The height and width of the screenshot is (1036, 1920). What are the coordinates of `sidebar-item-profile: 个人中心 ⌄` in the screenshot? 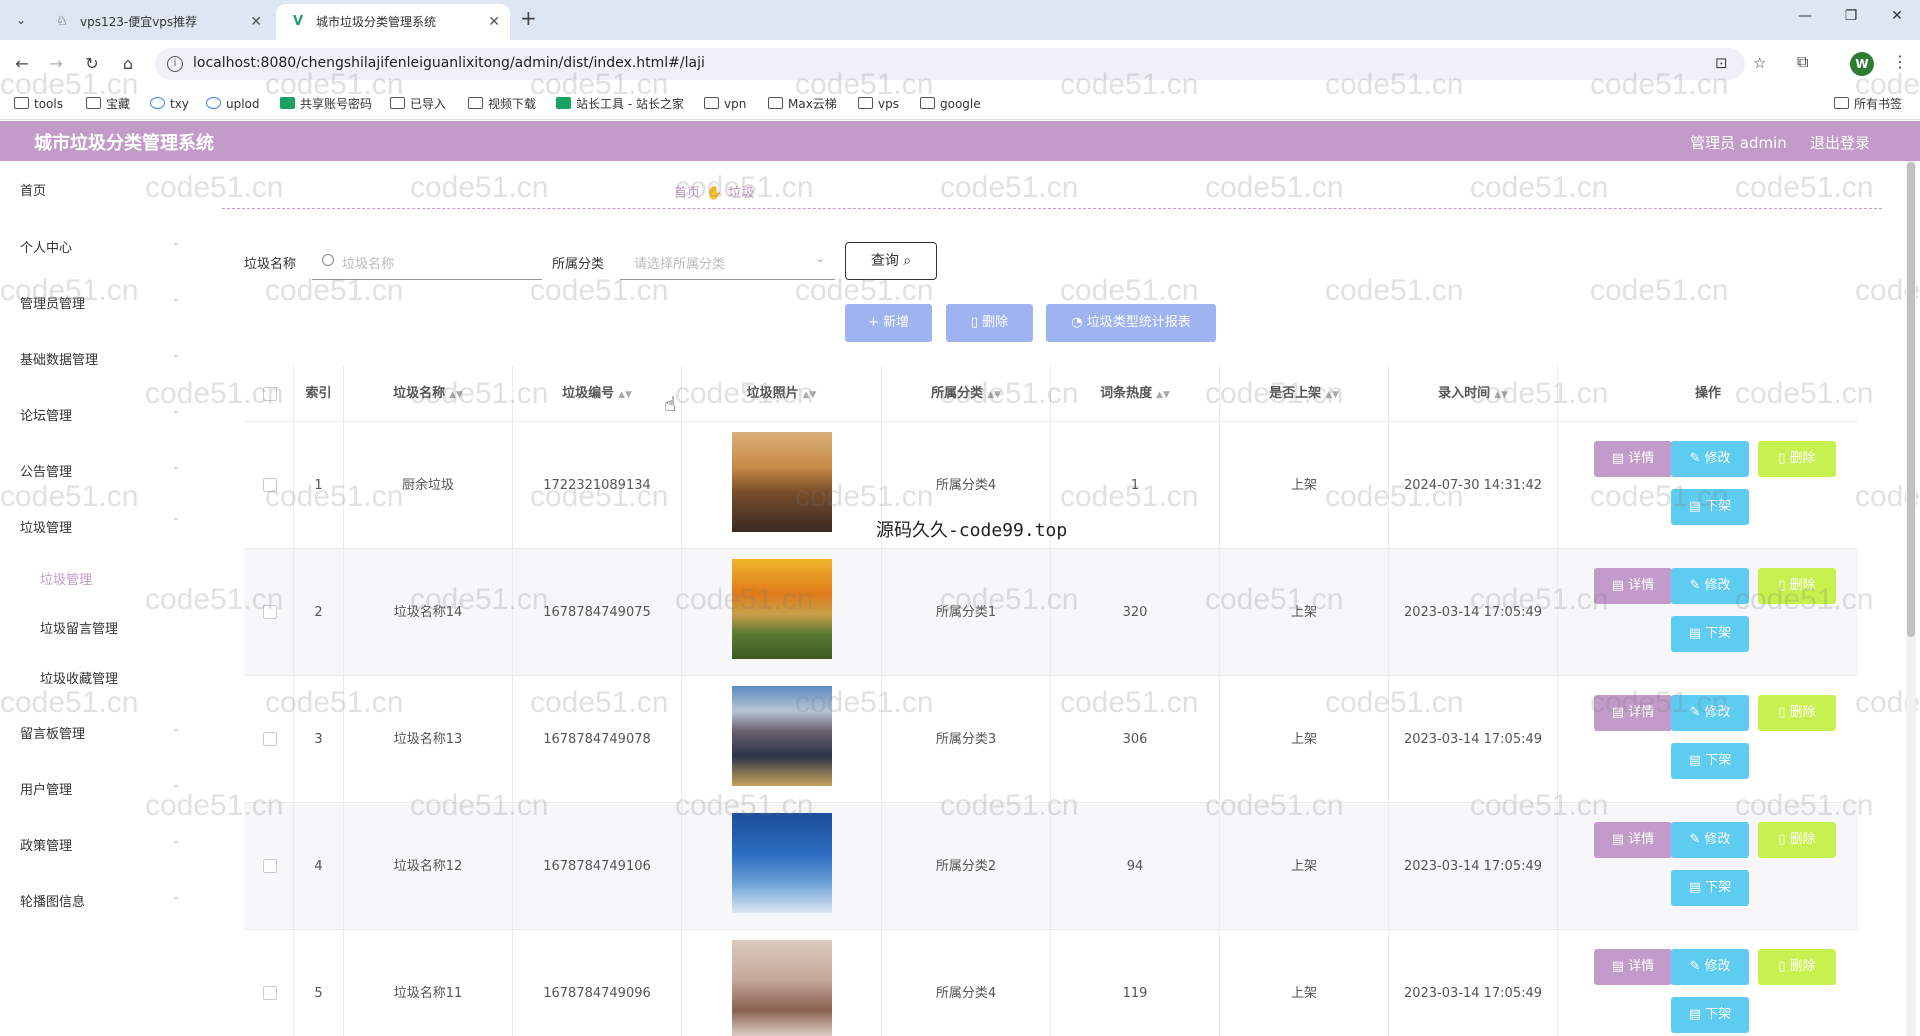 It's located at (100, 246).